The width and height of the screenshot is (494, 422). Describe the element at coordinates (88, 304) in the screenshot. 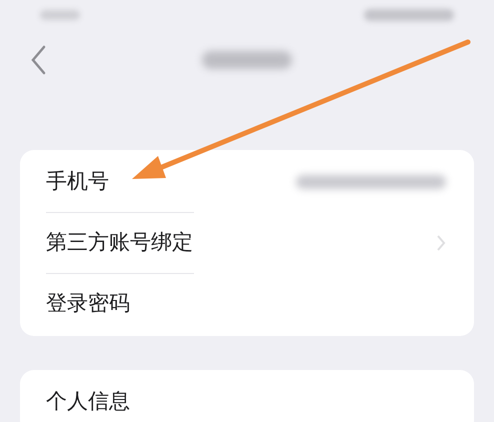

I see `row-label: 登录密码` at that location.